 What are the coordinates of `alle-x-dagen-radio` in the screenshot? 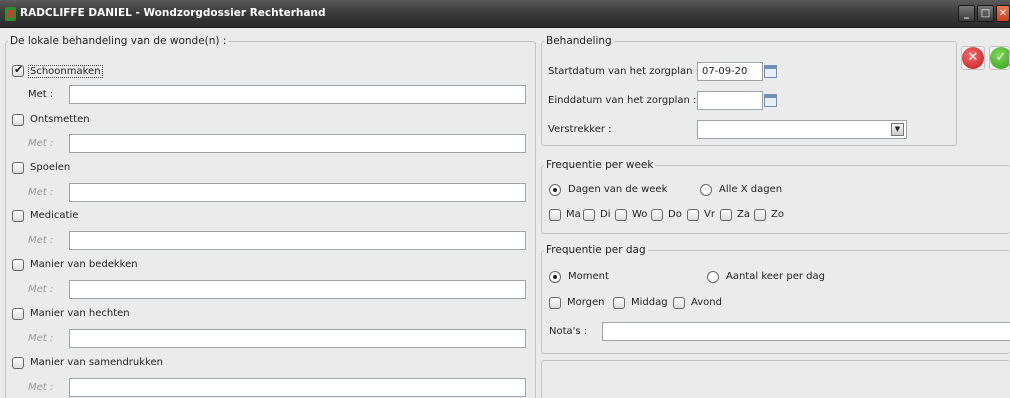 It's located at (706, 190).